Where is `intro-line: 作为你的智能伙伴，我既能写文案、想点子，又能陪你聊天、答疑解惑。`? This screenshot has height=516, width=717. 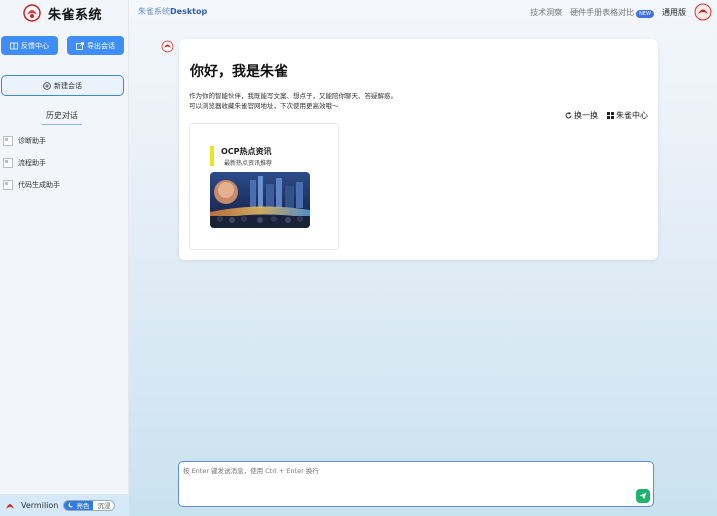
intro-line: 作为你的智能伙伴，我既能写文案、想点子，又能陪你聊天、答疑解惑。 is located at coordinates (293, 96).